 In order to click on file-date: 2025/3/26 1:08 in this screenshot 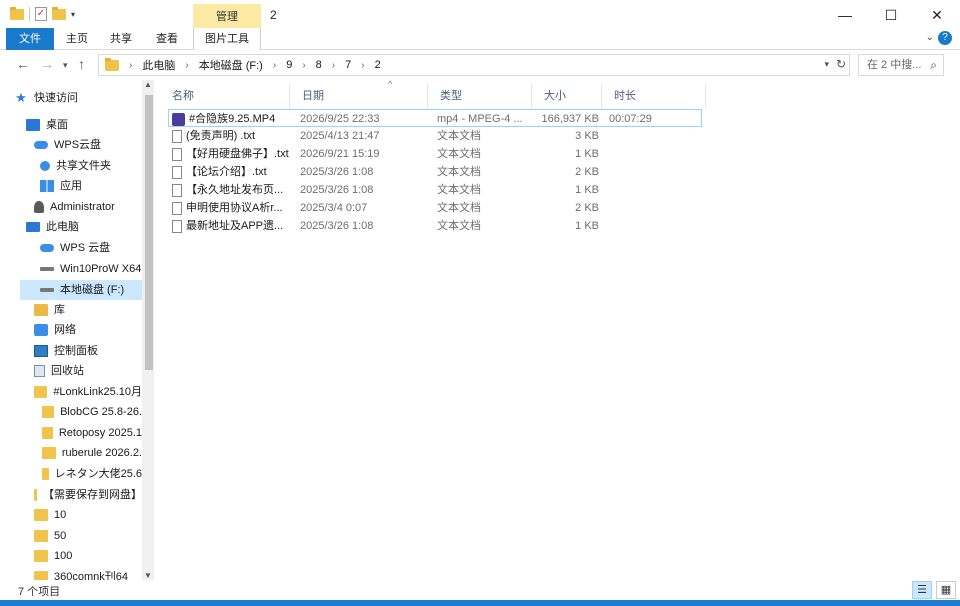, I will do `click(337, 190)`.